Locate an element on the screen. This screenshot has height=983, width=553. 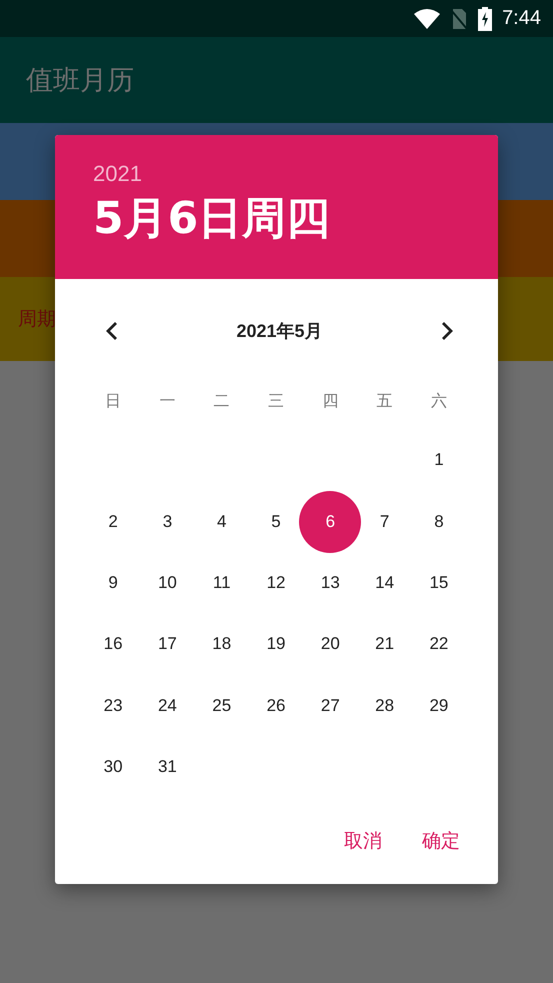
month-title: 2021年5月 is located at coordinates (279, 331).